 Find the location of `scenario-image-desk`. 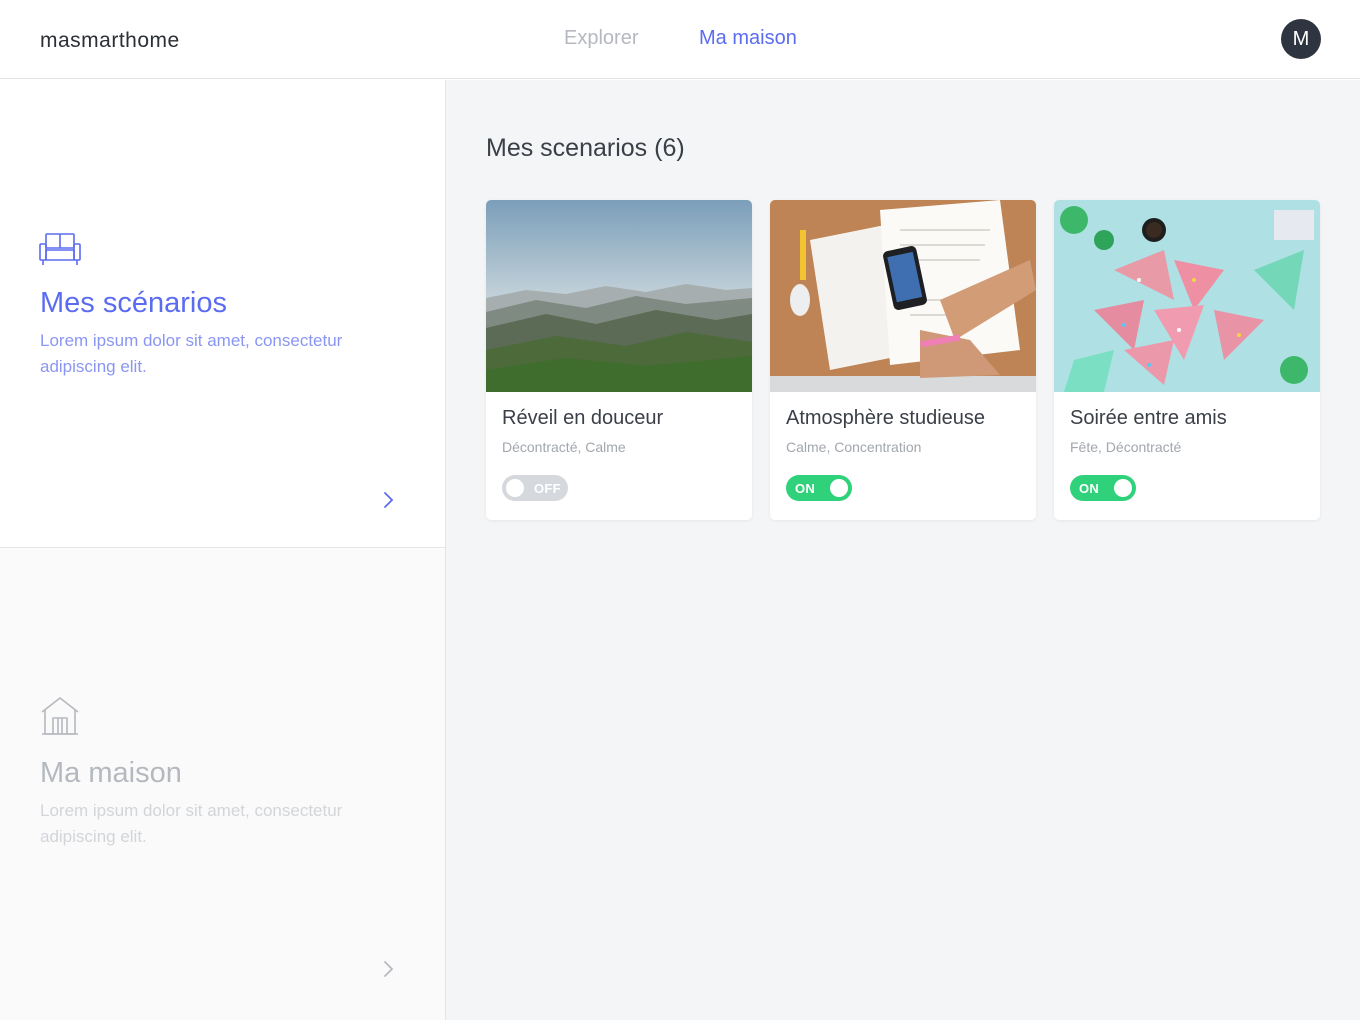

scenario-image-desk is located at coordinates (903, 296).